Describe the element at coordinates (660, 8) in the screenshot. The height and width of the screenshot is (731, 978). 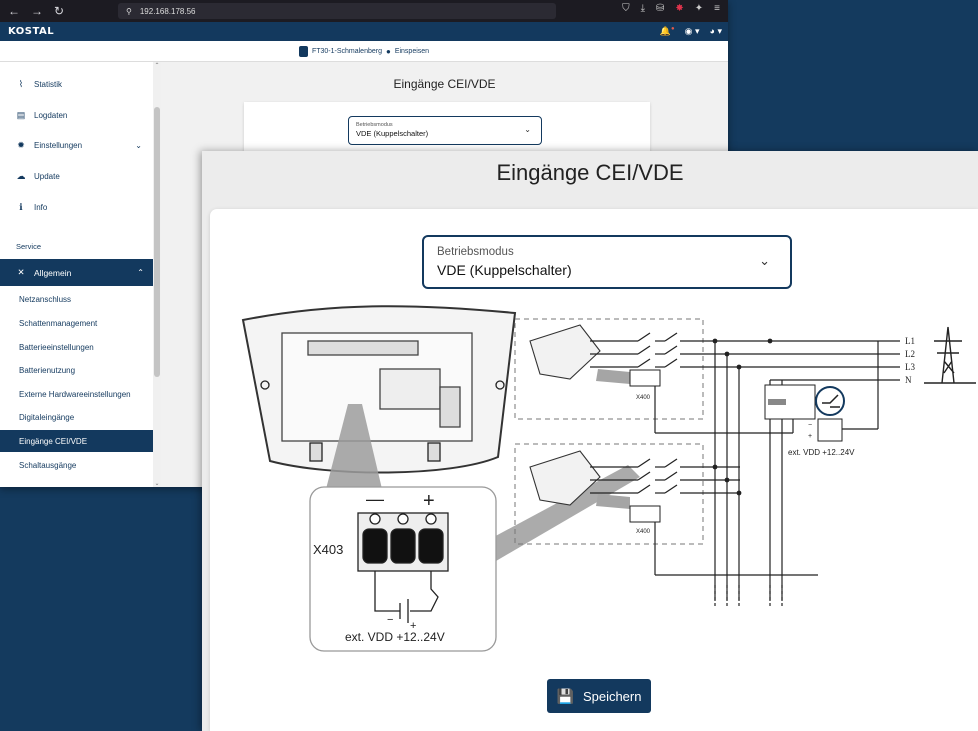
I see `extension-icon: ⛁` at that location.